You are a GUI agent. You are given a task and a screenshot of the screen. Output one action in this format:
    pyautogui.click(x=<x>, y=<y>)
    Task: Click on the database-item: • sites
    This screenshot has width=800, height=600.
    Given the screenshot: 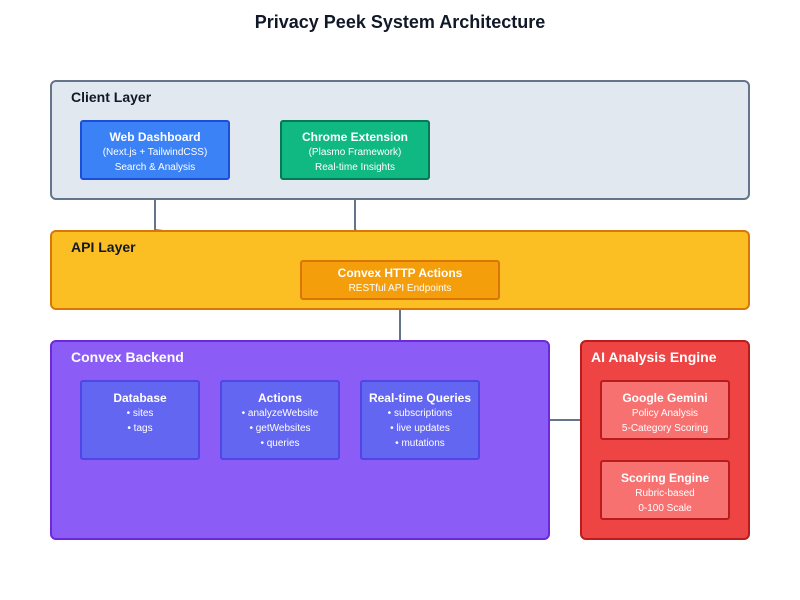 What is the action you would take?
    pyautogui.click(x=140, y=413)
    